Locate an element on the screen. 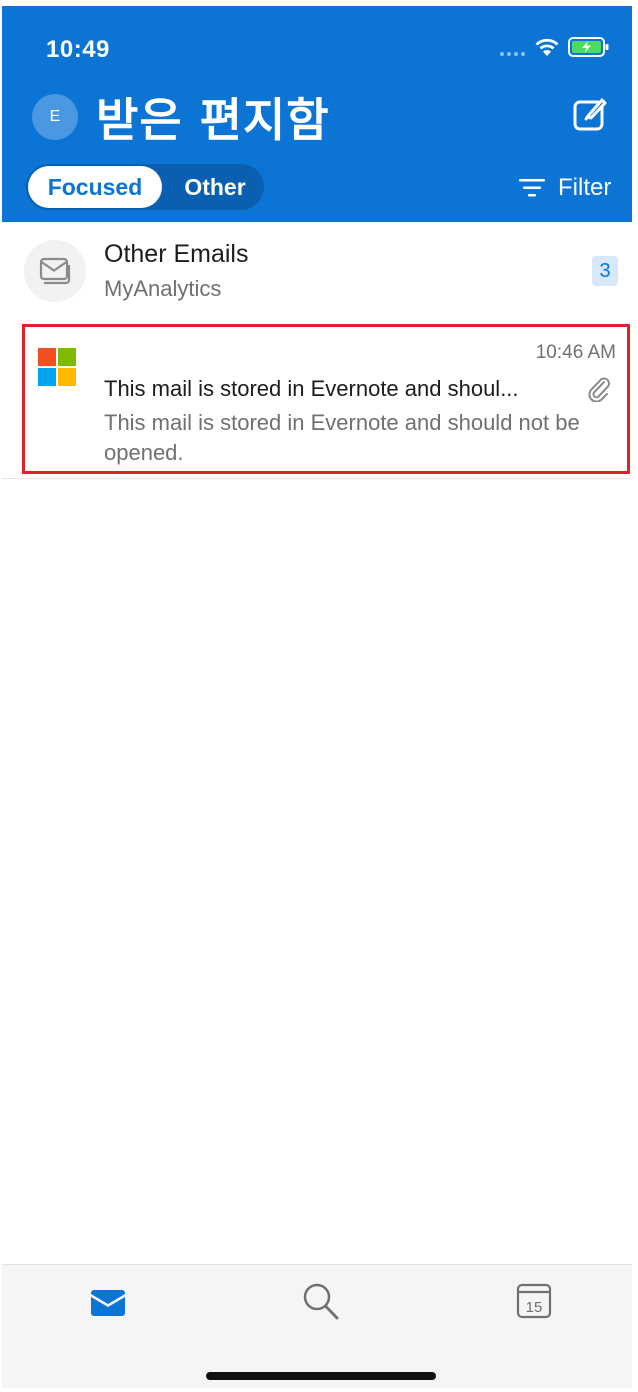 The height and width of the screenshot is (1392, 638). compose-icon is located at coordinates (590, 114).